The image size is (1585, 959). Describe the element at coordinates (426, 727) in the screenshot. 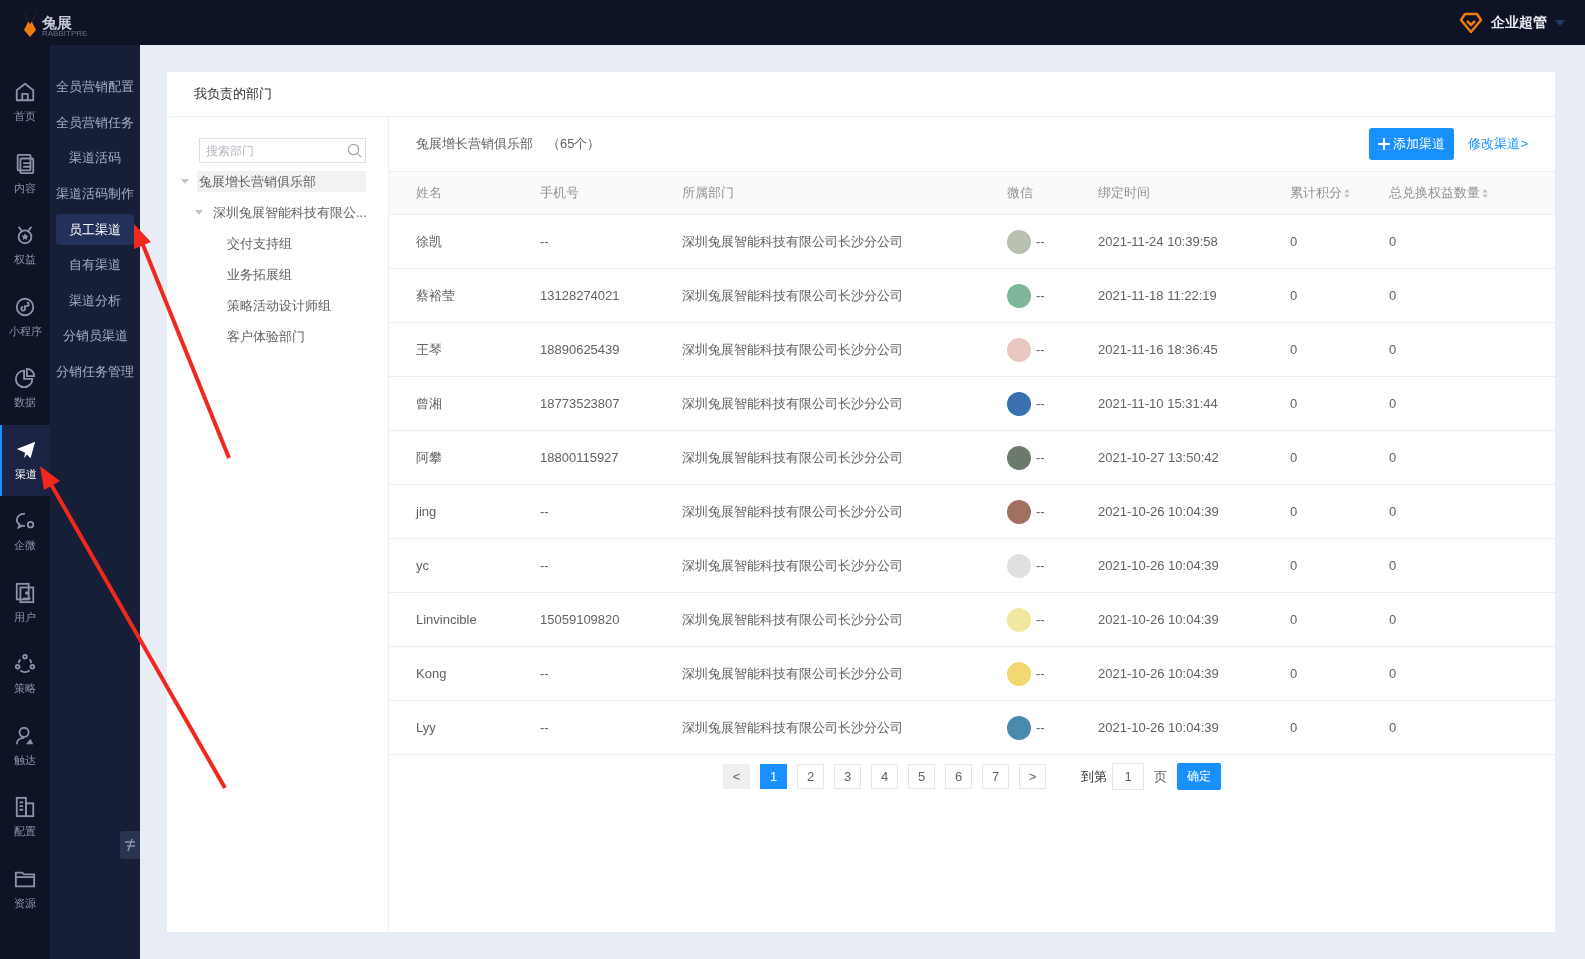

I see `table-cell: Lyy` at that location.